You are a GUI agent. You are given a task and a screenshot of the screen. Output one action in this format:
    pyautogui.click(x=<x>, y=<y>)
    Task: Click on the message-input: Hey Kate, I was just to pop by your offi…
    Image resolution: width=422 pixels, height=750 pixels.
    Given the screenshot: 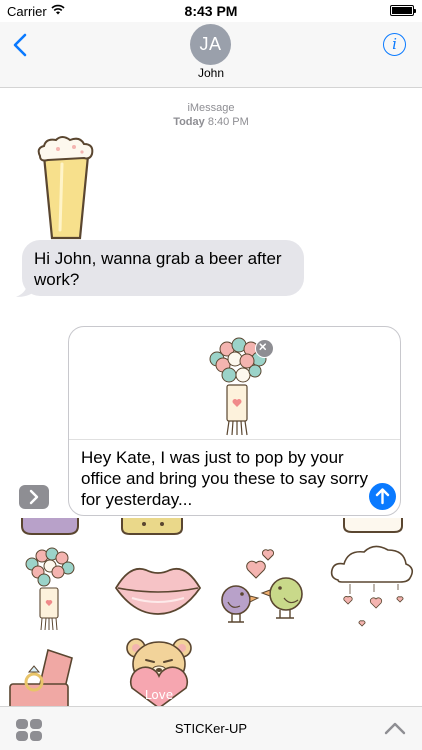 What is the action you would take?
    pyautogui.click(x=226, y=478)
    